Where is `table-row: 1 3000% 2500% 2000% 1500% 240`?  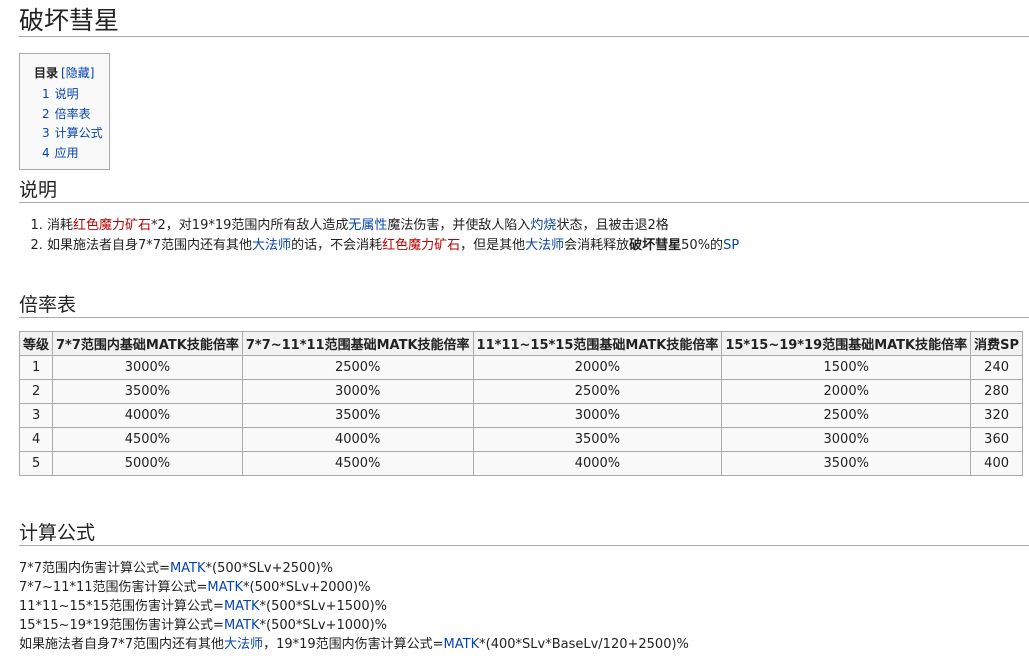 table-row: 1 3000% 2500% 2000% 1500% 240 is located at coordinates (521, 367).